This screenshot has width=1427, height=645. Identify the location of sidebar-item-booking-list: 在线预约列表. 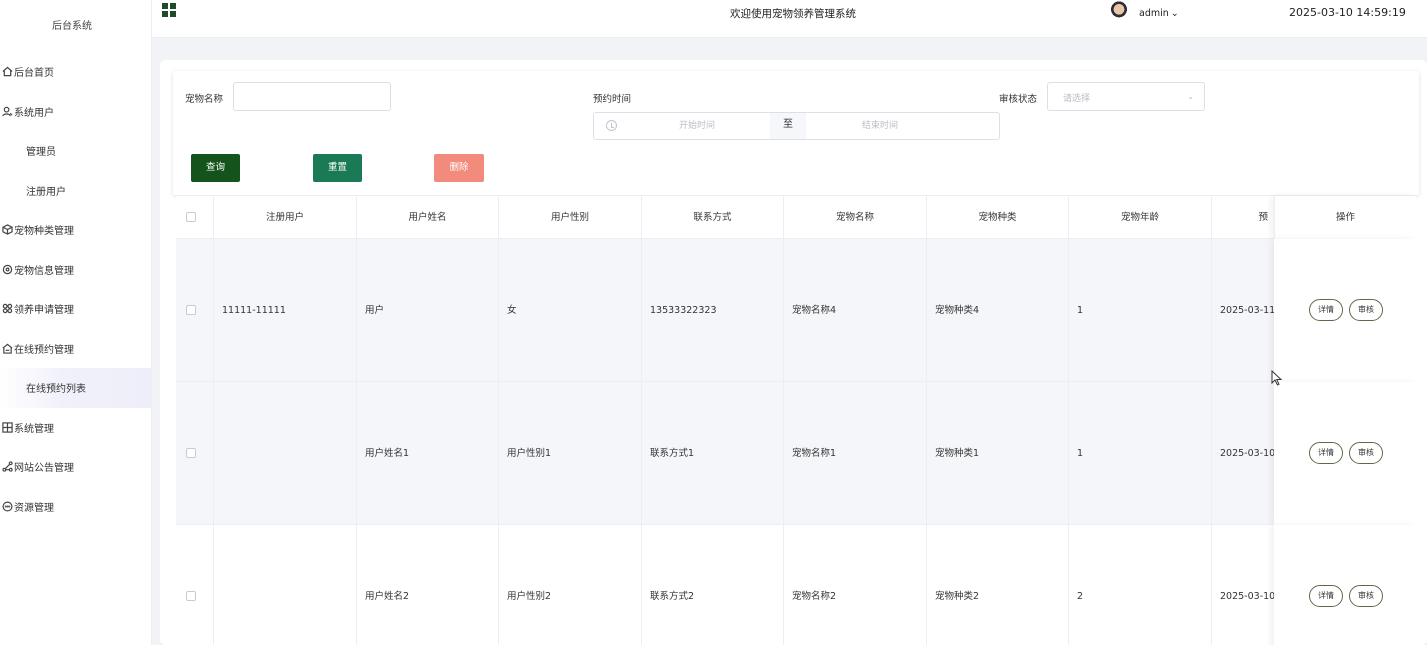
(75, 388).